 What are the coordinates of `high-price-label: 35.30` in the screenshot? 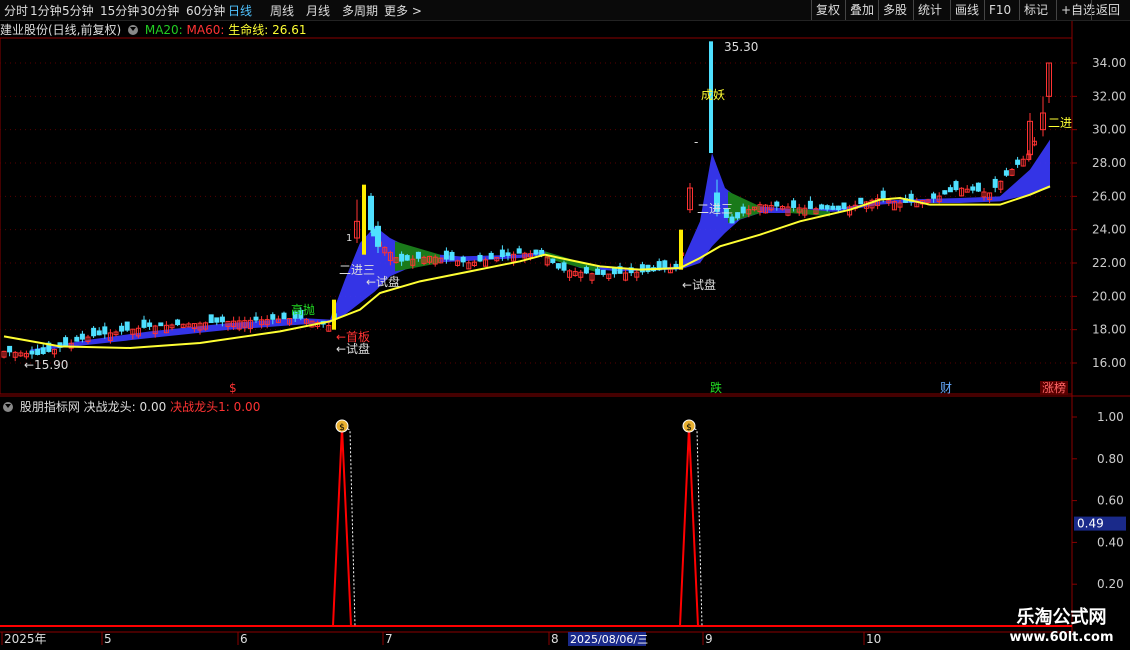 It's located at (741, 47).